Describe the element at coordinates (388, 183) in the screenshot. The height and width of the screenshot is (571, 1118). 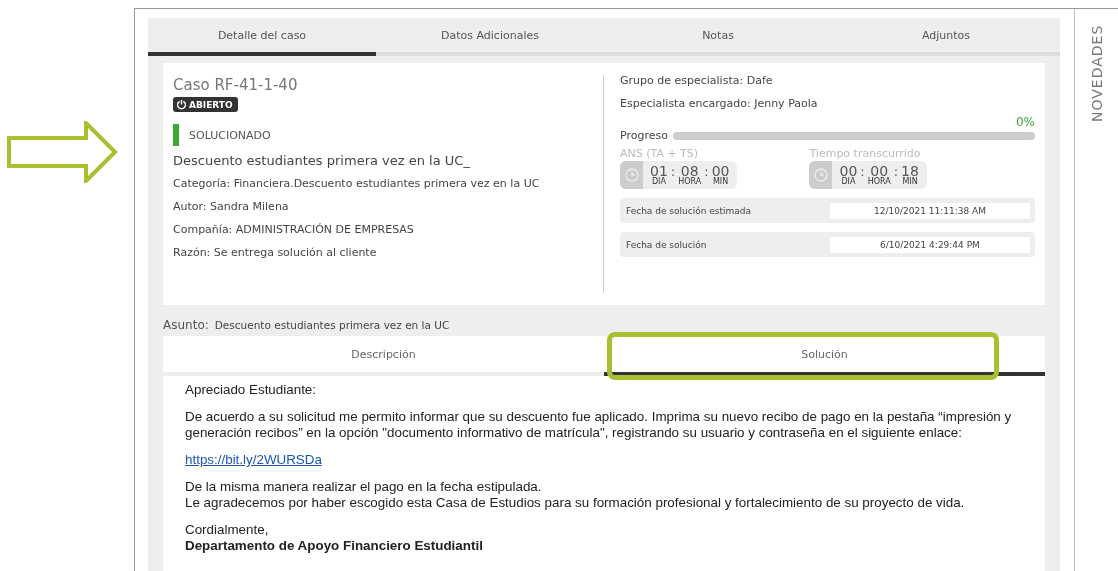
I see `case-field: Categoría: Financiera.Descuento estudiantes primera vez en la UC` at that location.